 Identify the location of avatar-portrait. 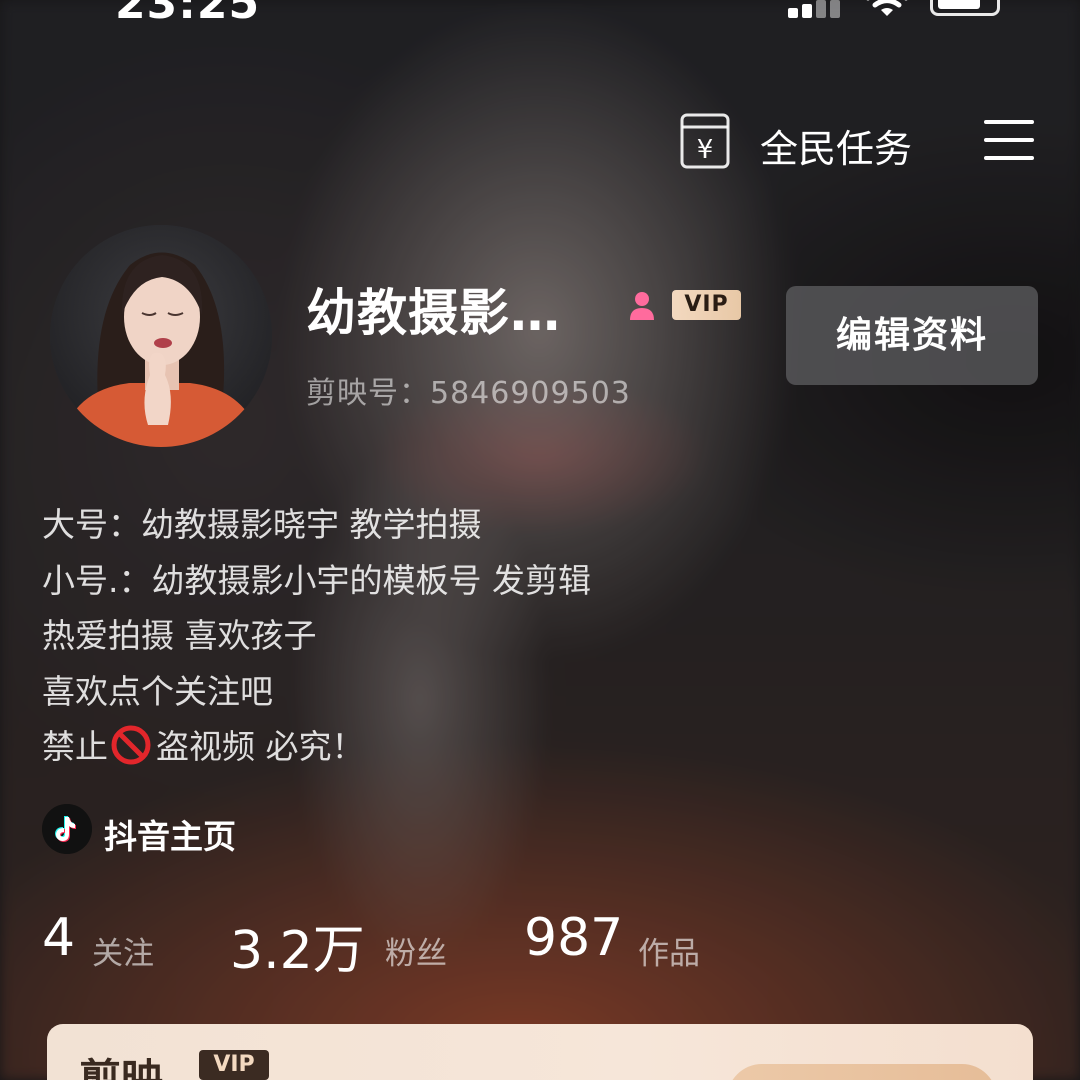
(161, 336).